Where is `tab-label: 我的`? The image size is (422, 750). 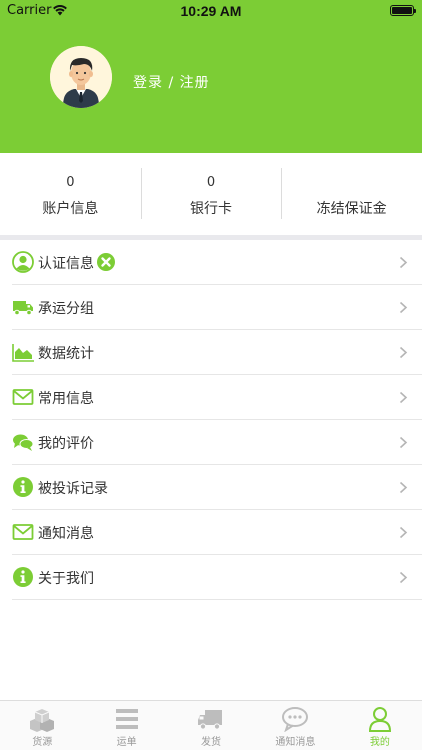 tab-label: 我的 is located at coordinates (379, 742).